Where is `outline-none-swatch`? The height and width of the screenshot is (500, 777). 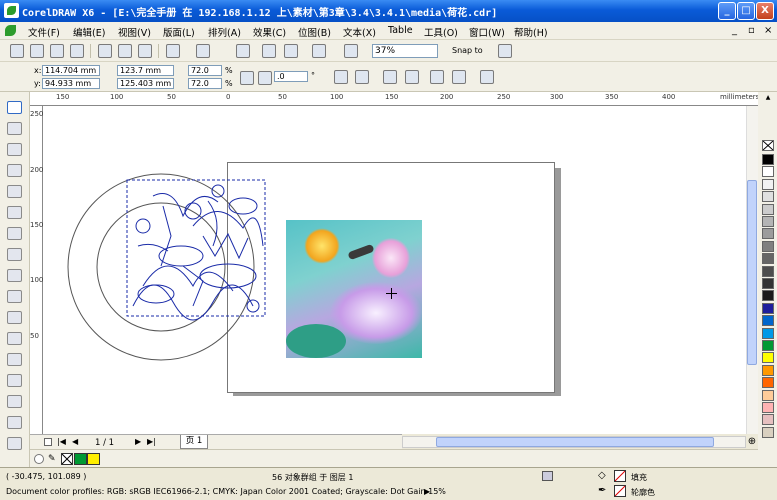 outline-none-swatch is located at coordinates (620, 491).